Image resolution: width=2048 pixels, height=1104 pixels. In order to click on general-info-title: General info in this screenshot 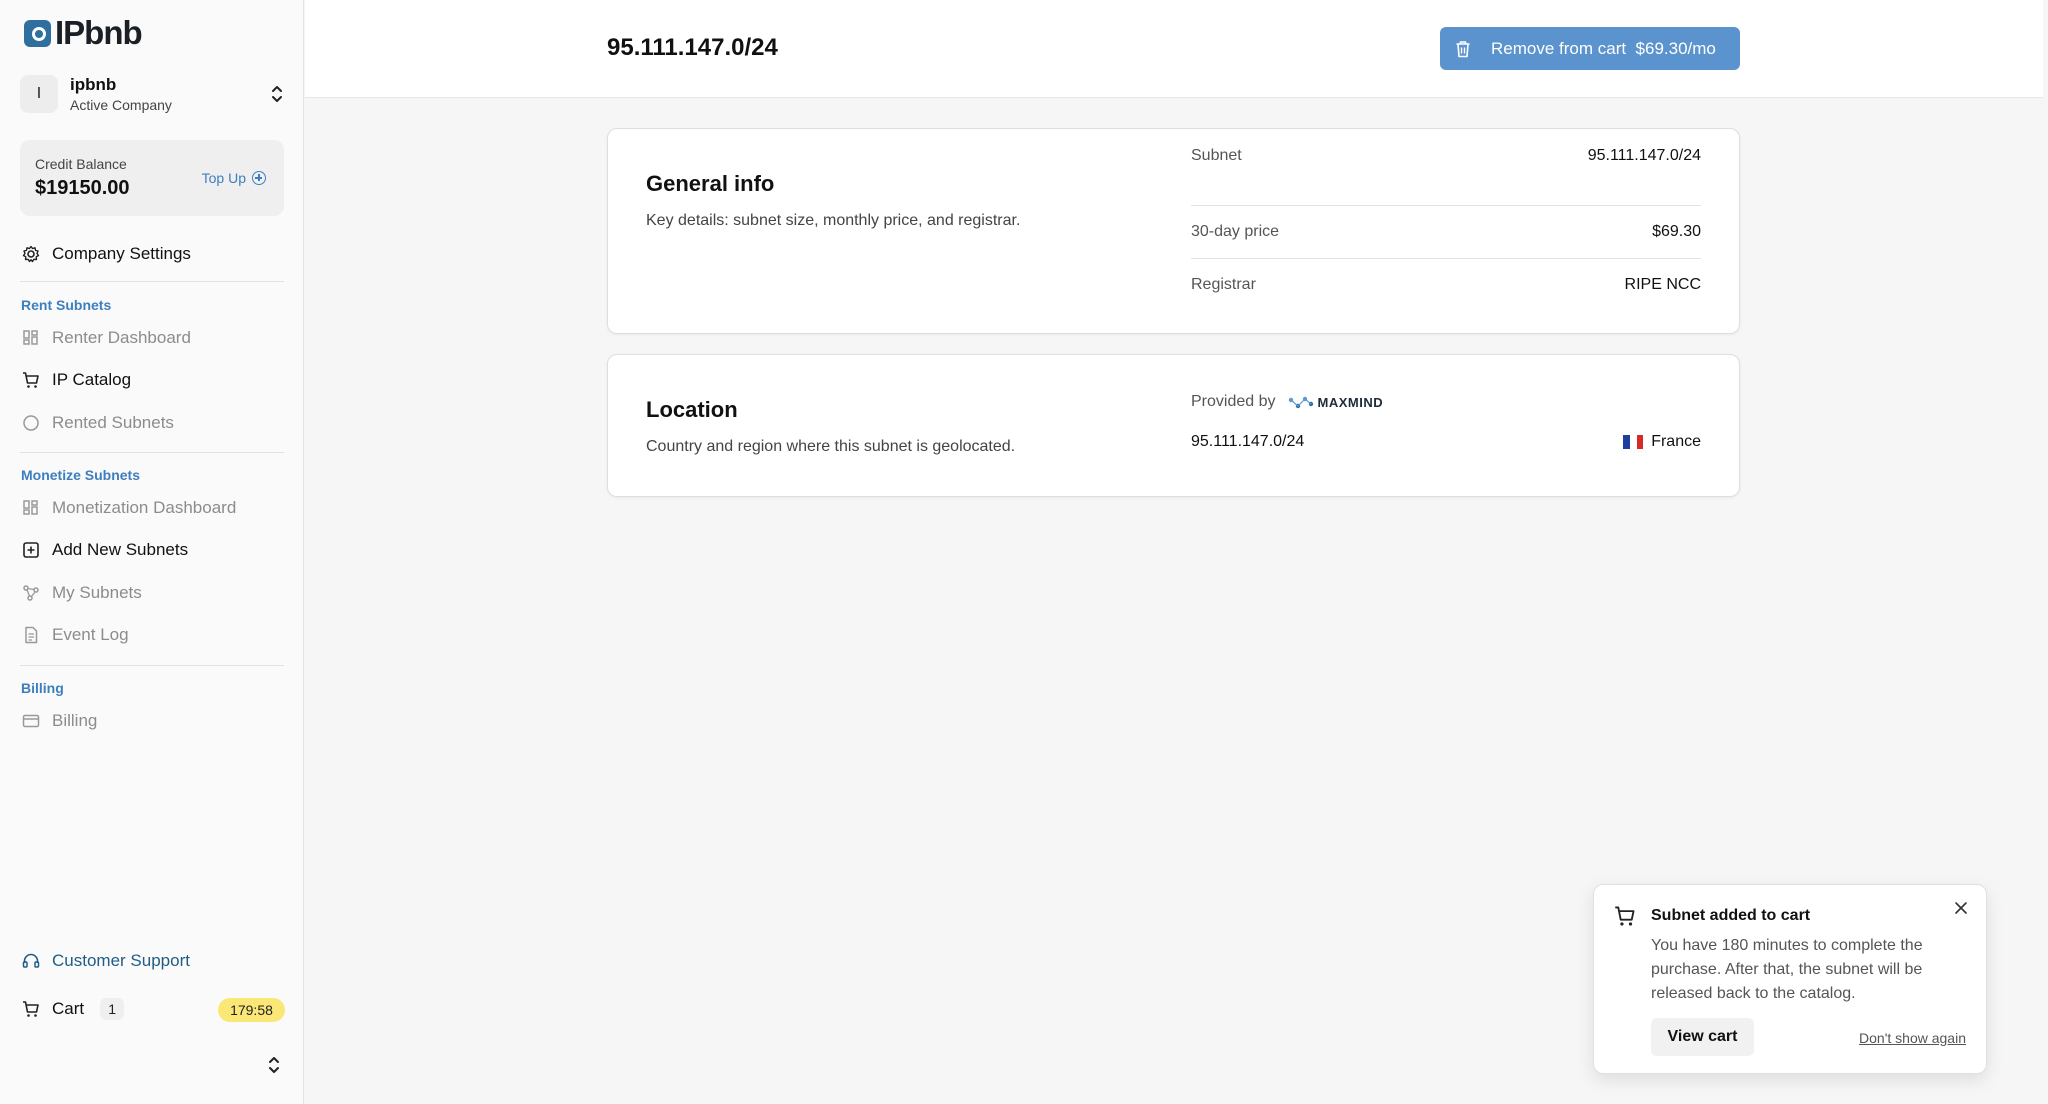, I will do `click(710, 183)`.